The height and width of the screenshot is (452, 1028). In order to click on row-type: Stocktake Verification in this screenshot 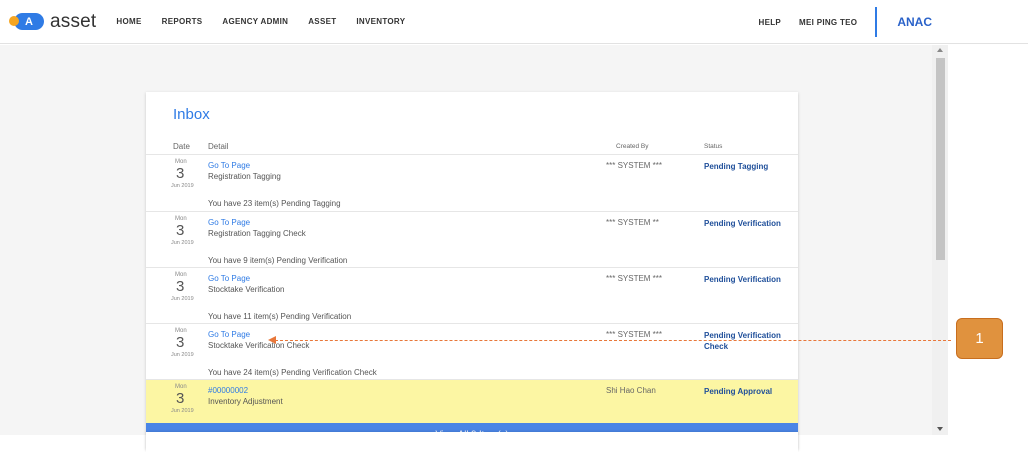, I will do `click(246, 289)`.